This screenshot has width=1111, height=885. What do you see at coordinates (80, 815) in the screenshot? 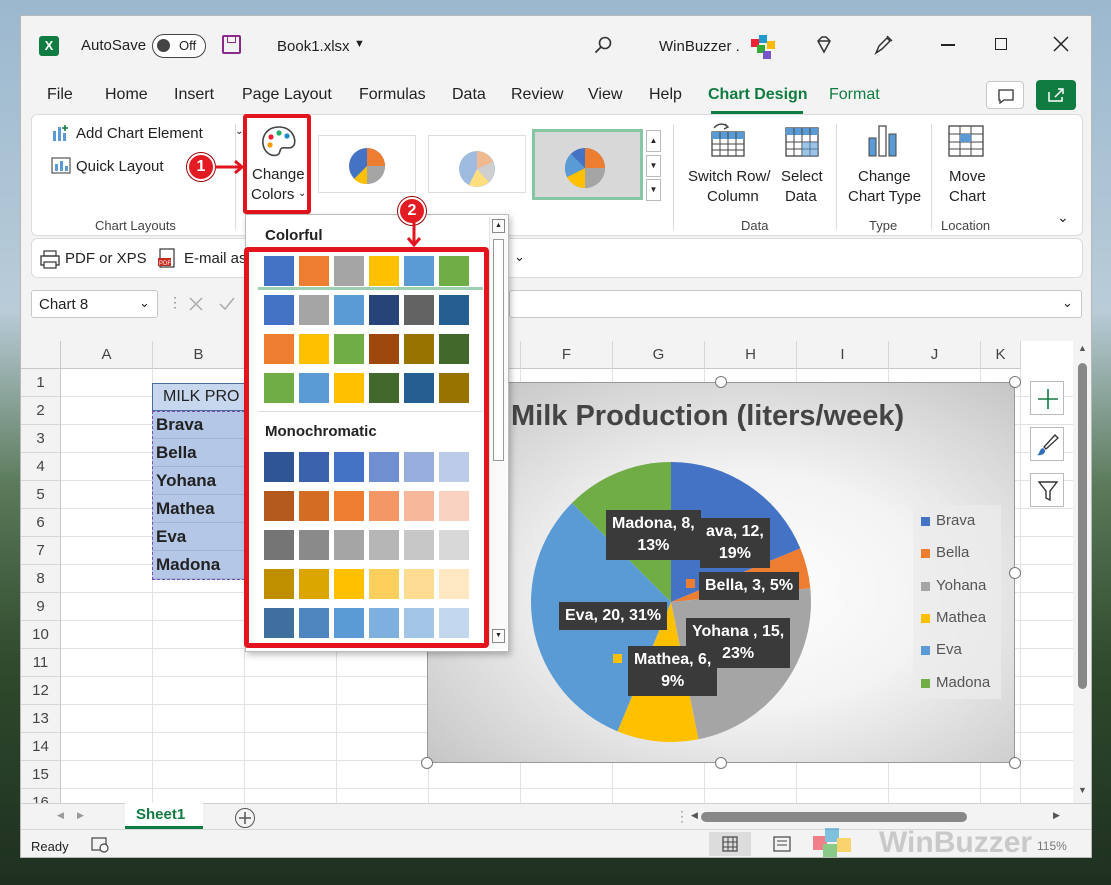
I see `next-sheet-arrow: ▶` at bounding box center [80, 815].